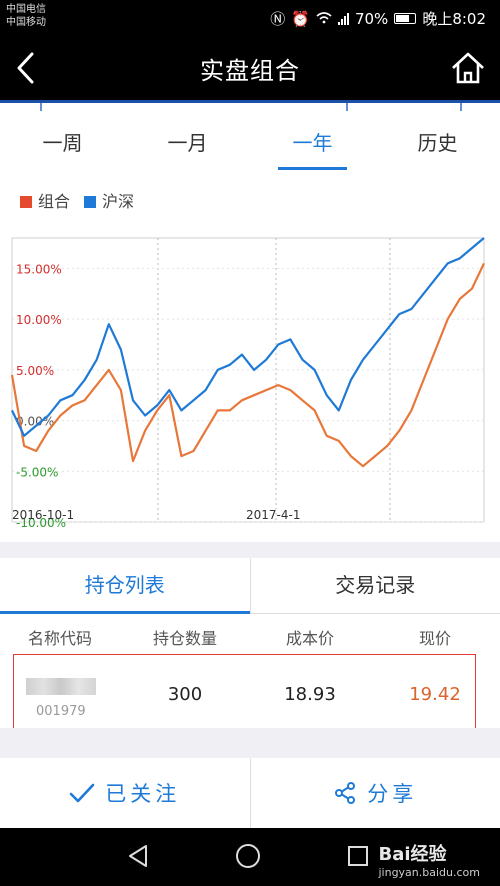 Image resolution: width=500 pixels, height=886 pixels. Describe the element at coordinates (62, 145) in the screenshot. I see `tab-week: 一周` at that location.